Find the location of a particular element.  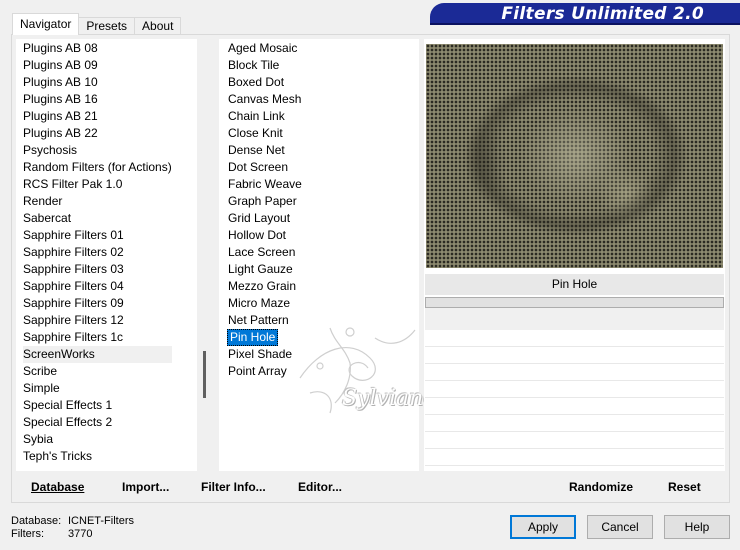

tab-about: About is located at coordinates (158, 26).